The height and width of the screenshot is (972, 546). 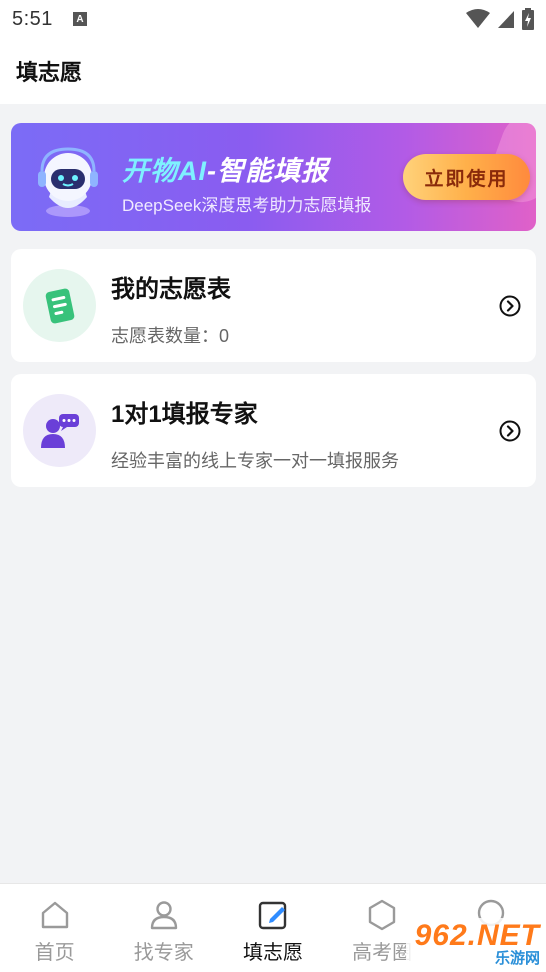 What do you see at coordinates (478, 18) in the screenshot?
I see `wifi-icon` at bounding box center [478, 18].